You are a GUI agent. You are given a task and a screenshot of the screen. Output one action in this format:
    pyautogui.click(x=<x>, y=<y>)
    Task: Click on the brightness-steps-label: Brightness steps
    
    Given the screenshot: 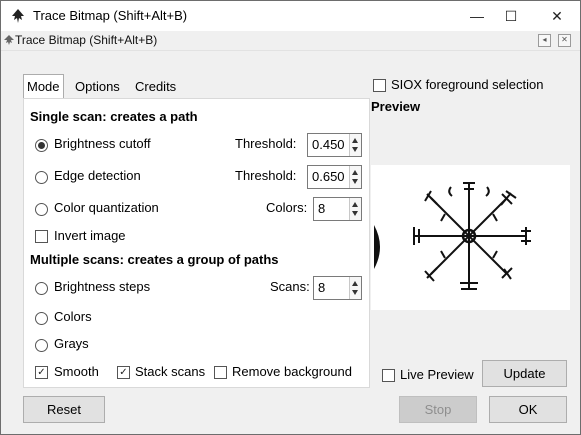 What is the action you would take?
    pyautogui.click(x=102, y=286)
    